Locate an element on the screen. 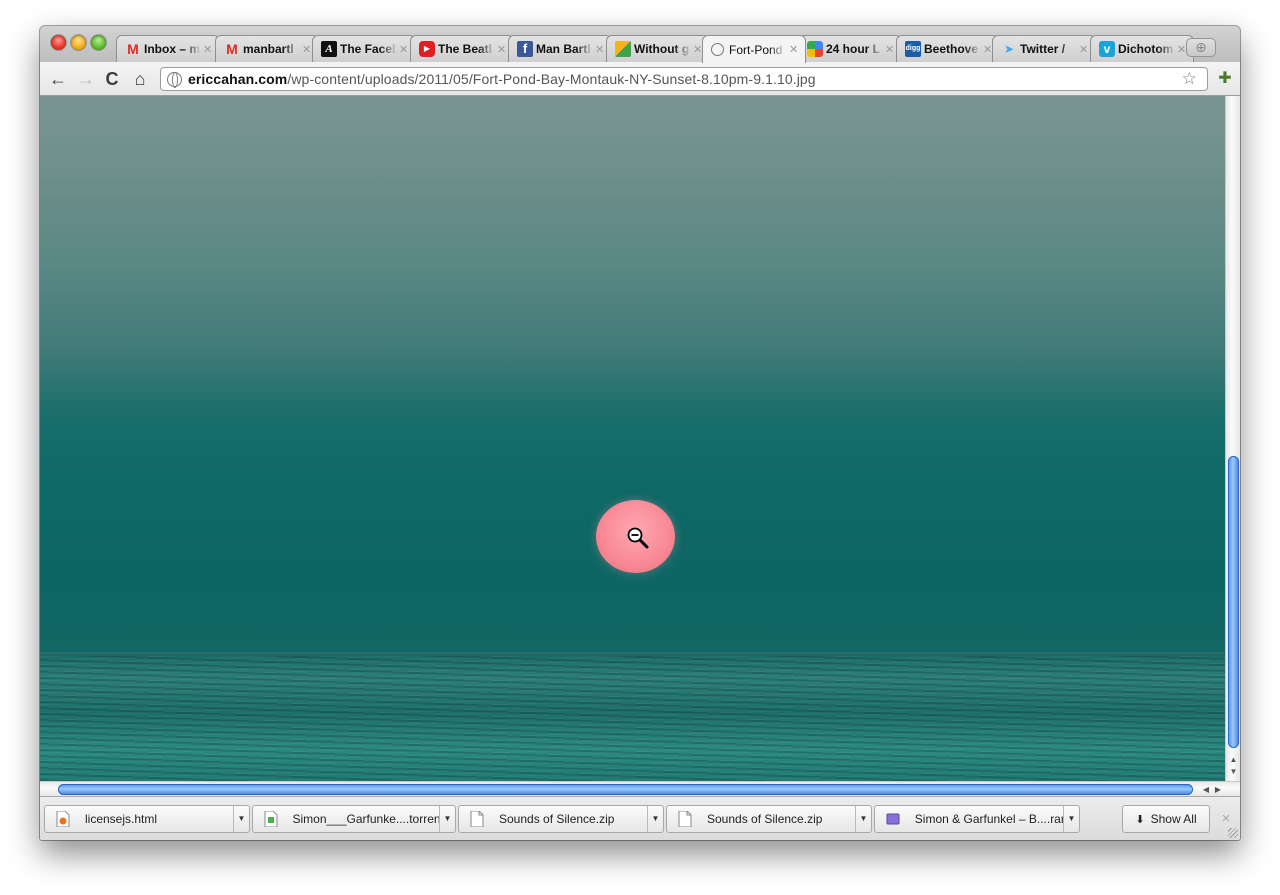 The width and height of the screenshot is (1280, 895). youtube-icon: ▶ is located at coordinates (427, 49).